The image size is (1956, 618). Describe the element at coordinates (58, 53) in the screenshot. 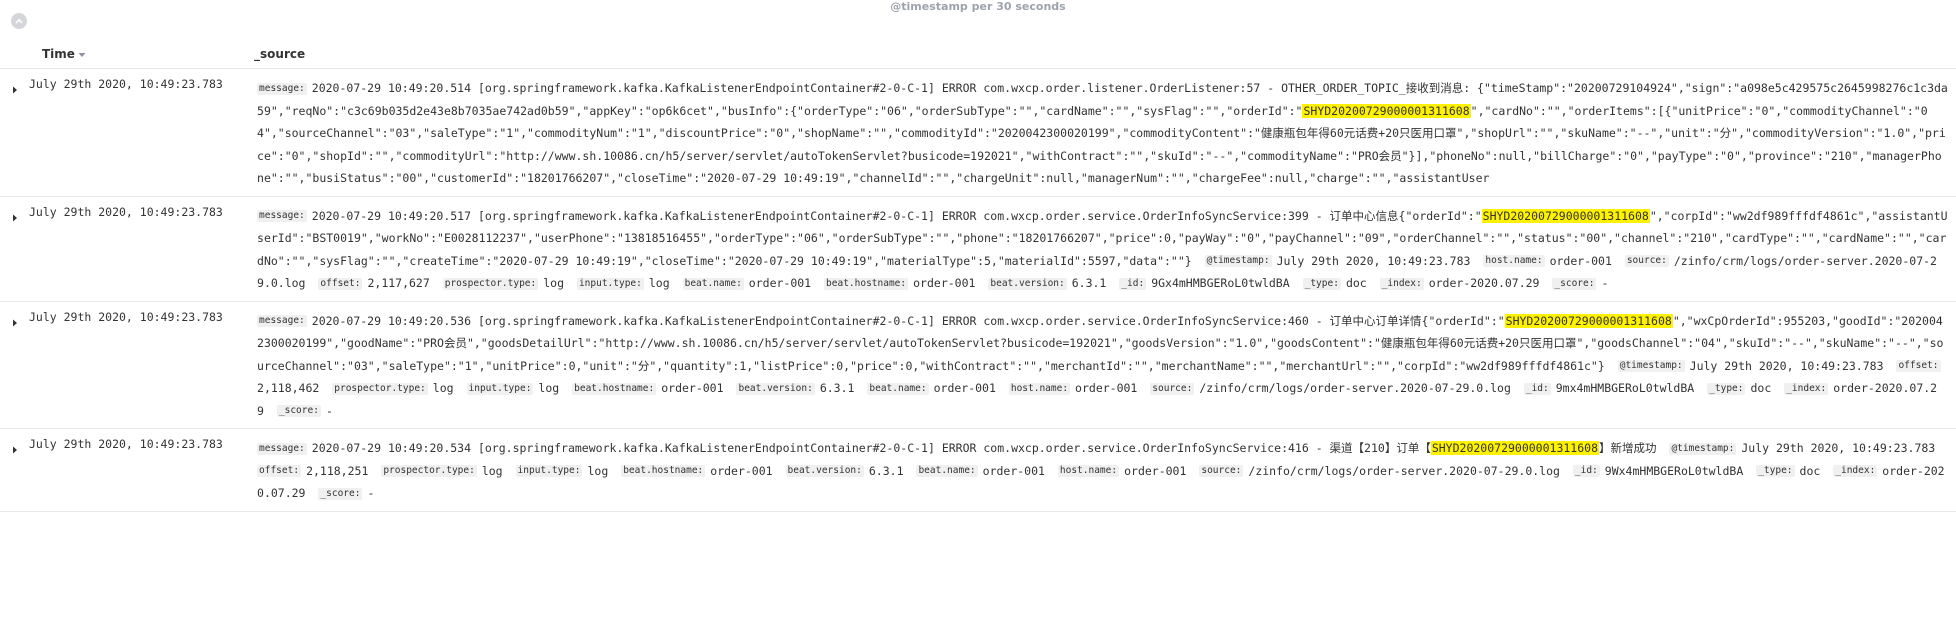

I see `time-header-label: Time` at that location.